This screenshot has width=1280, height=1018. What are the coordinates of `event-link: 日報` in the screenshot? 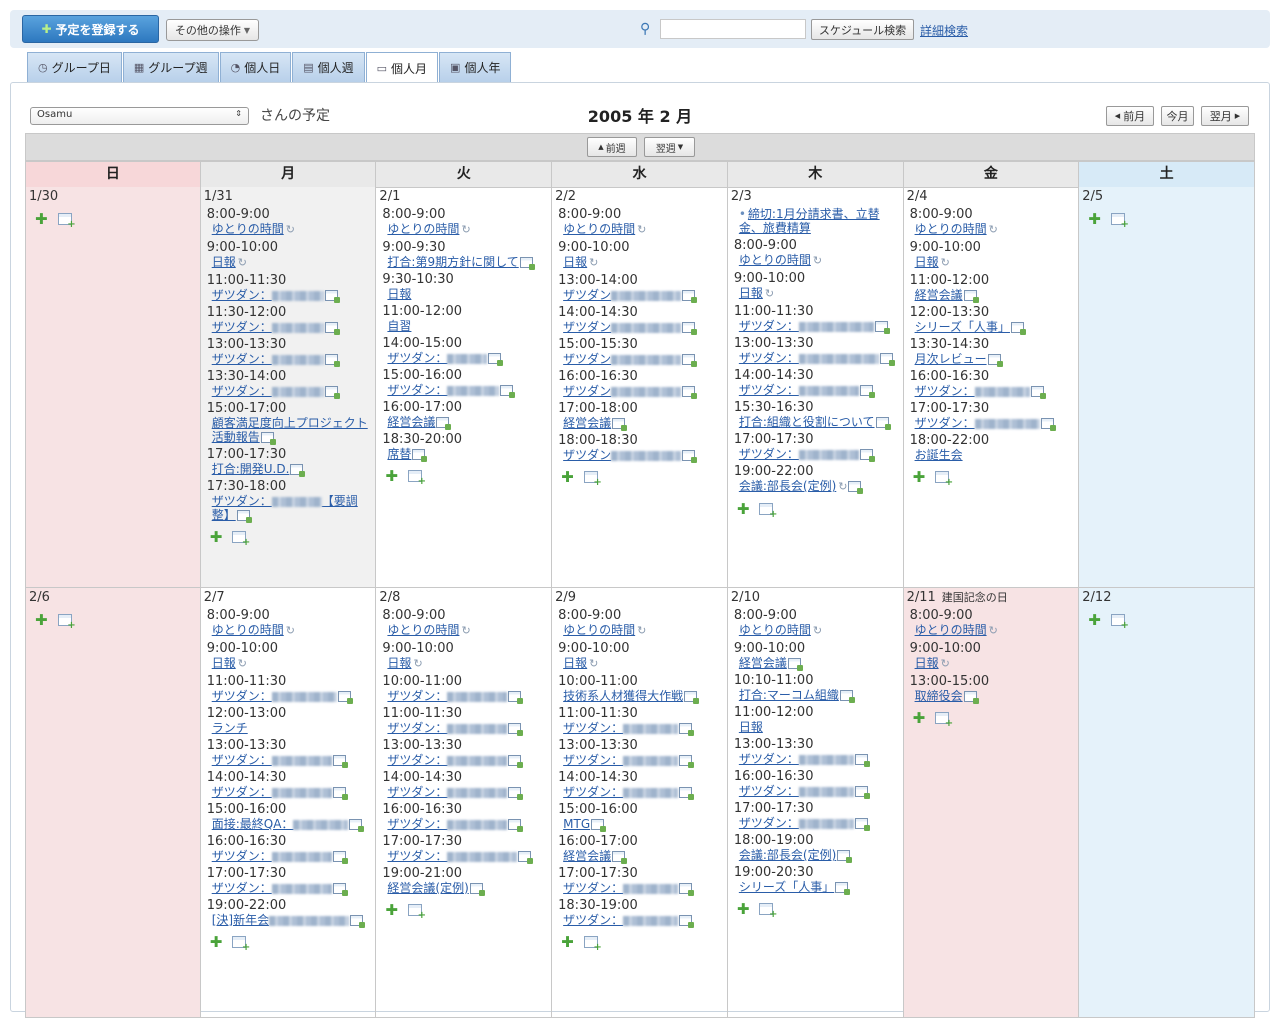 It's located at (463, 294).